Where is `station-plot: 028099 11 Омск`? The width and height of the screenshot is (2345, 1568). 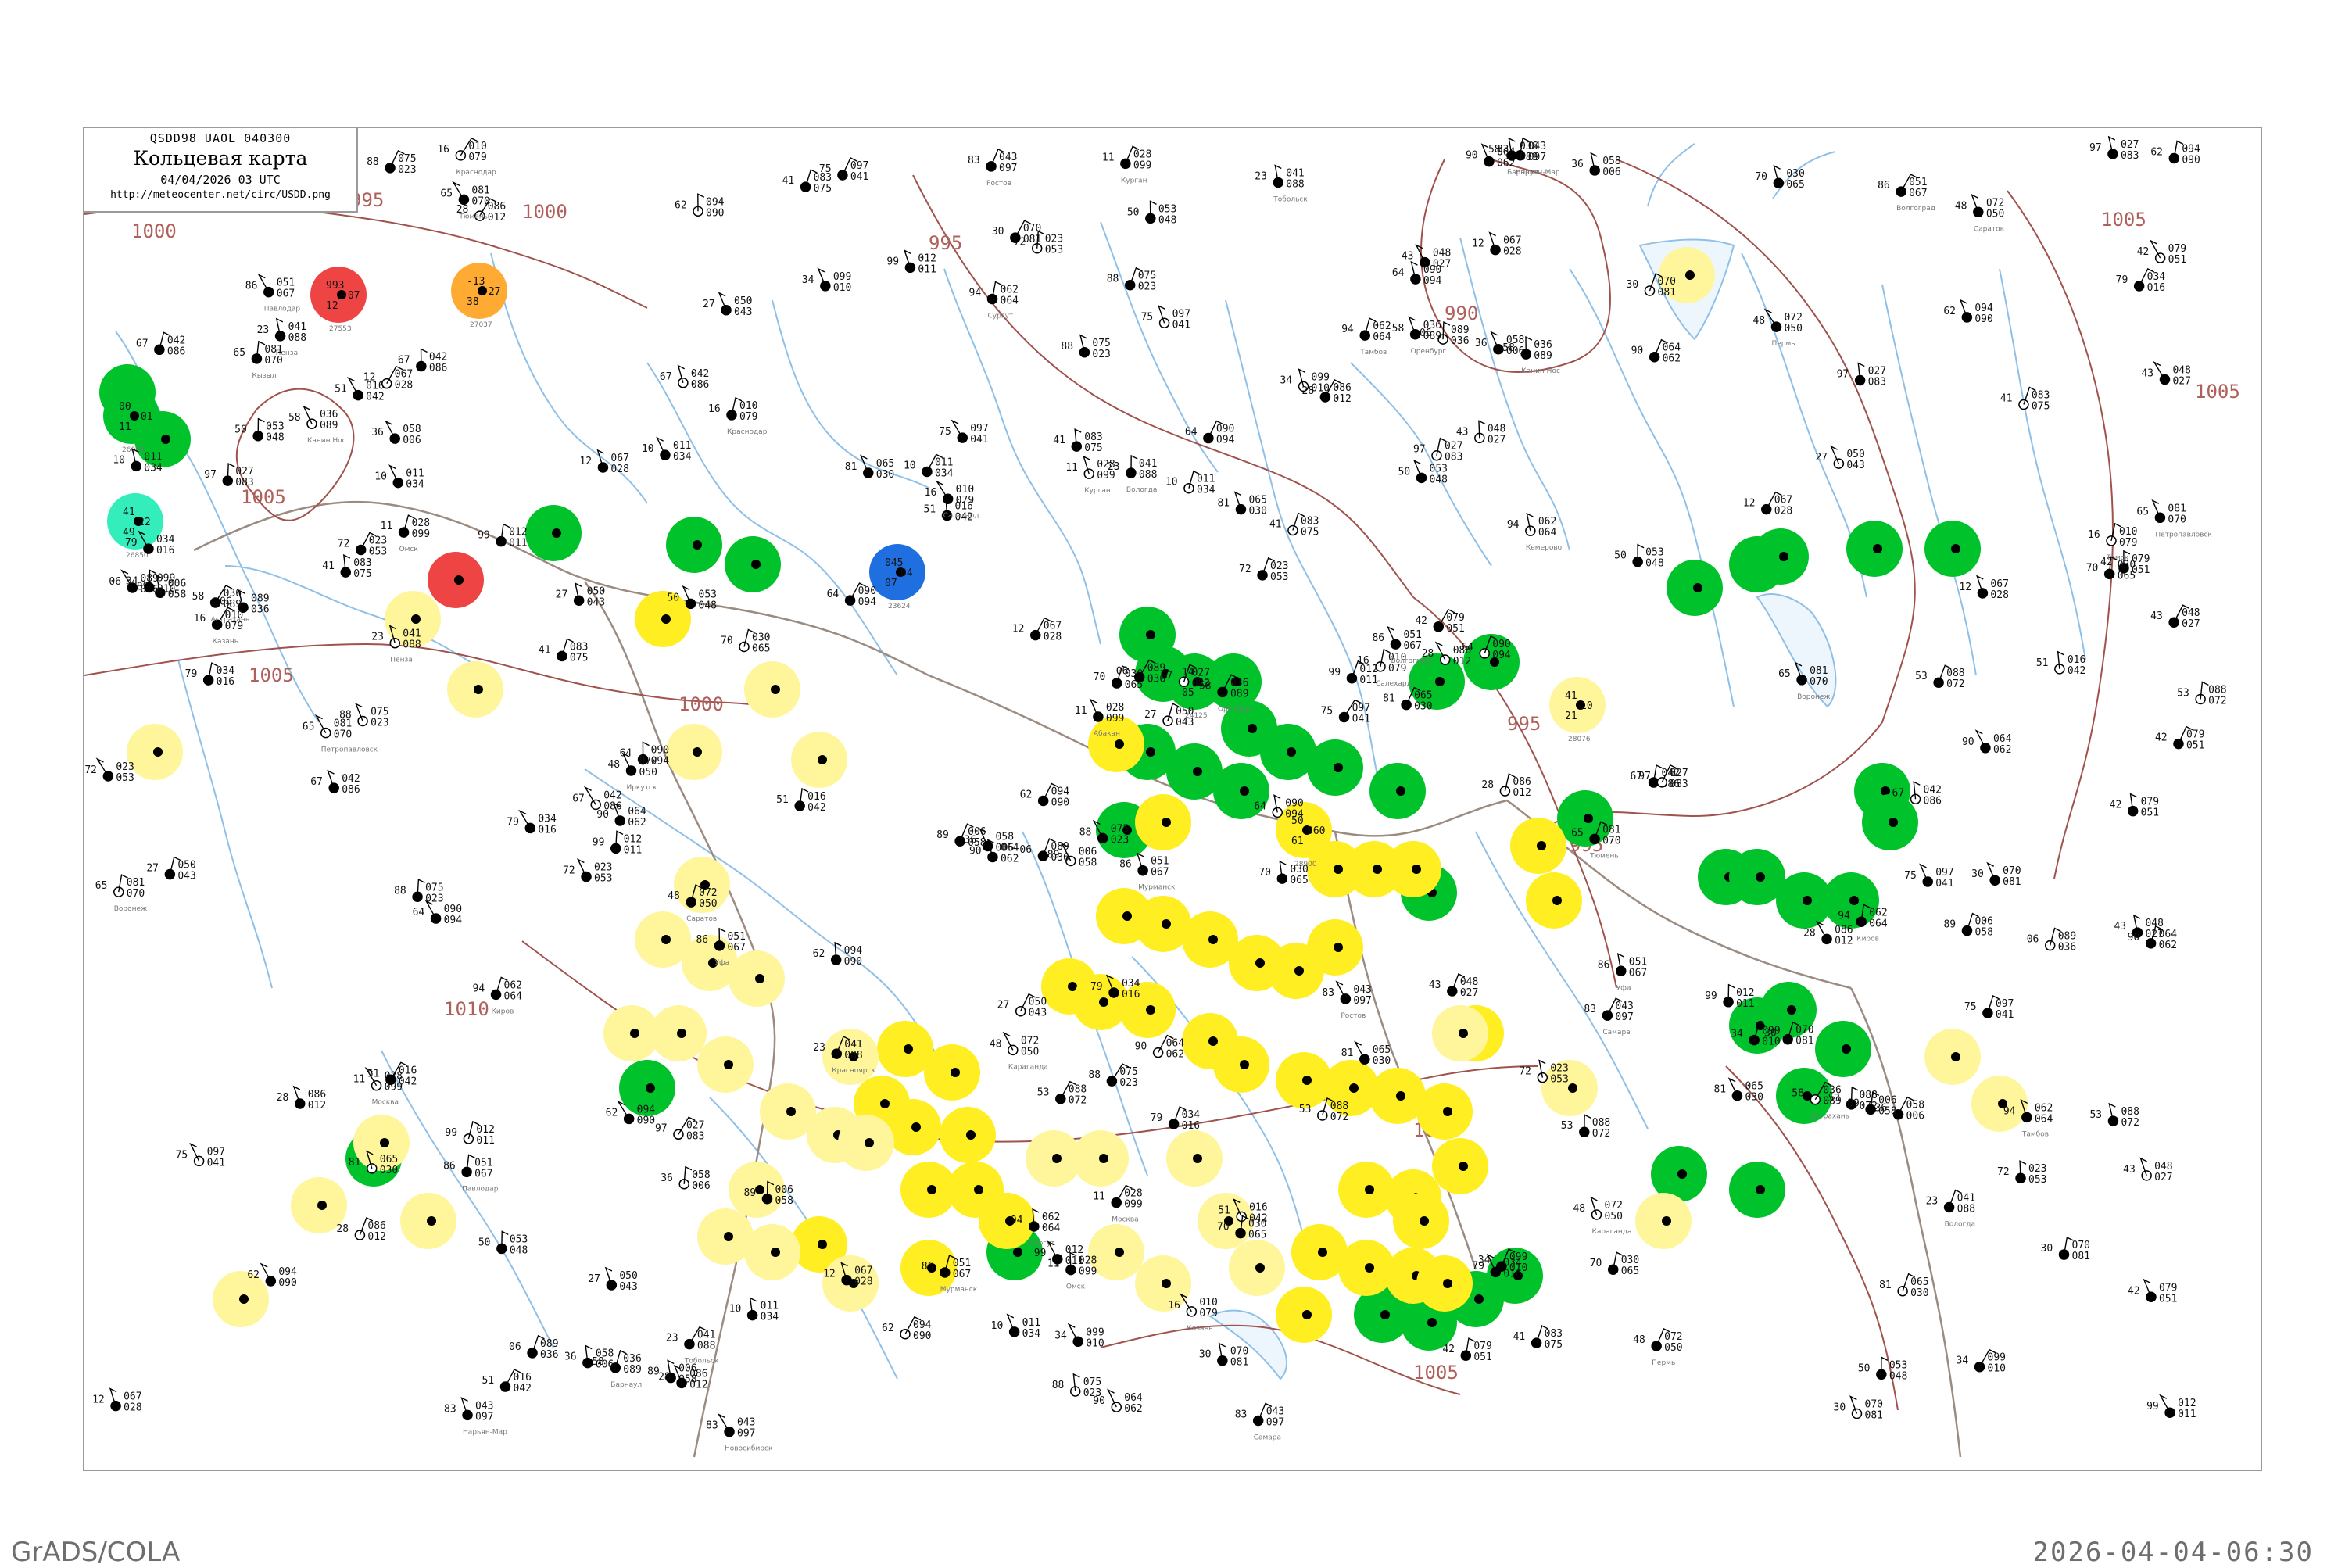 station-plot: 028099 11 Омск is located at coordinates (405, 533).